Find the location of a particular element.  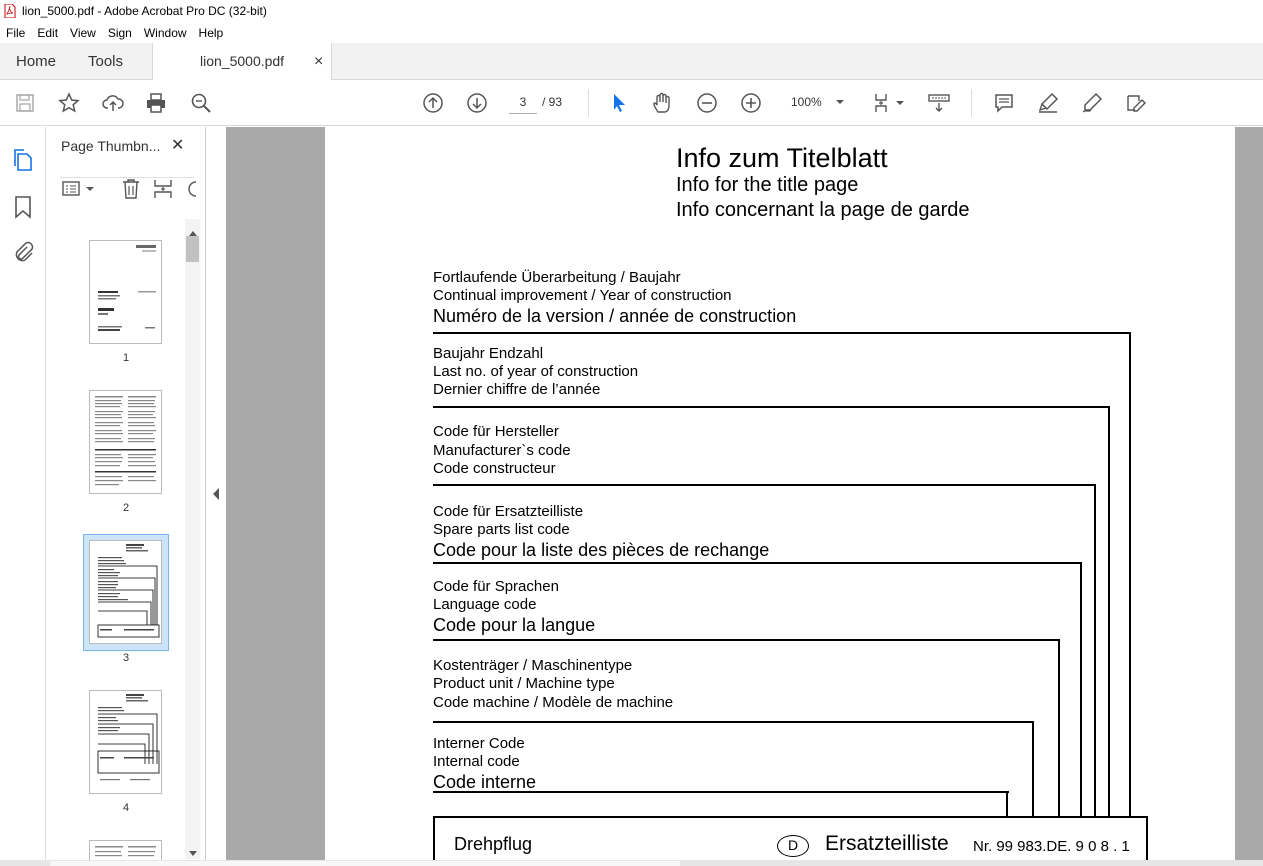

page-title-fr: Info concernant la page de garde is located at coordinates (823, 210).